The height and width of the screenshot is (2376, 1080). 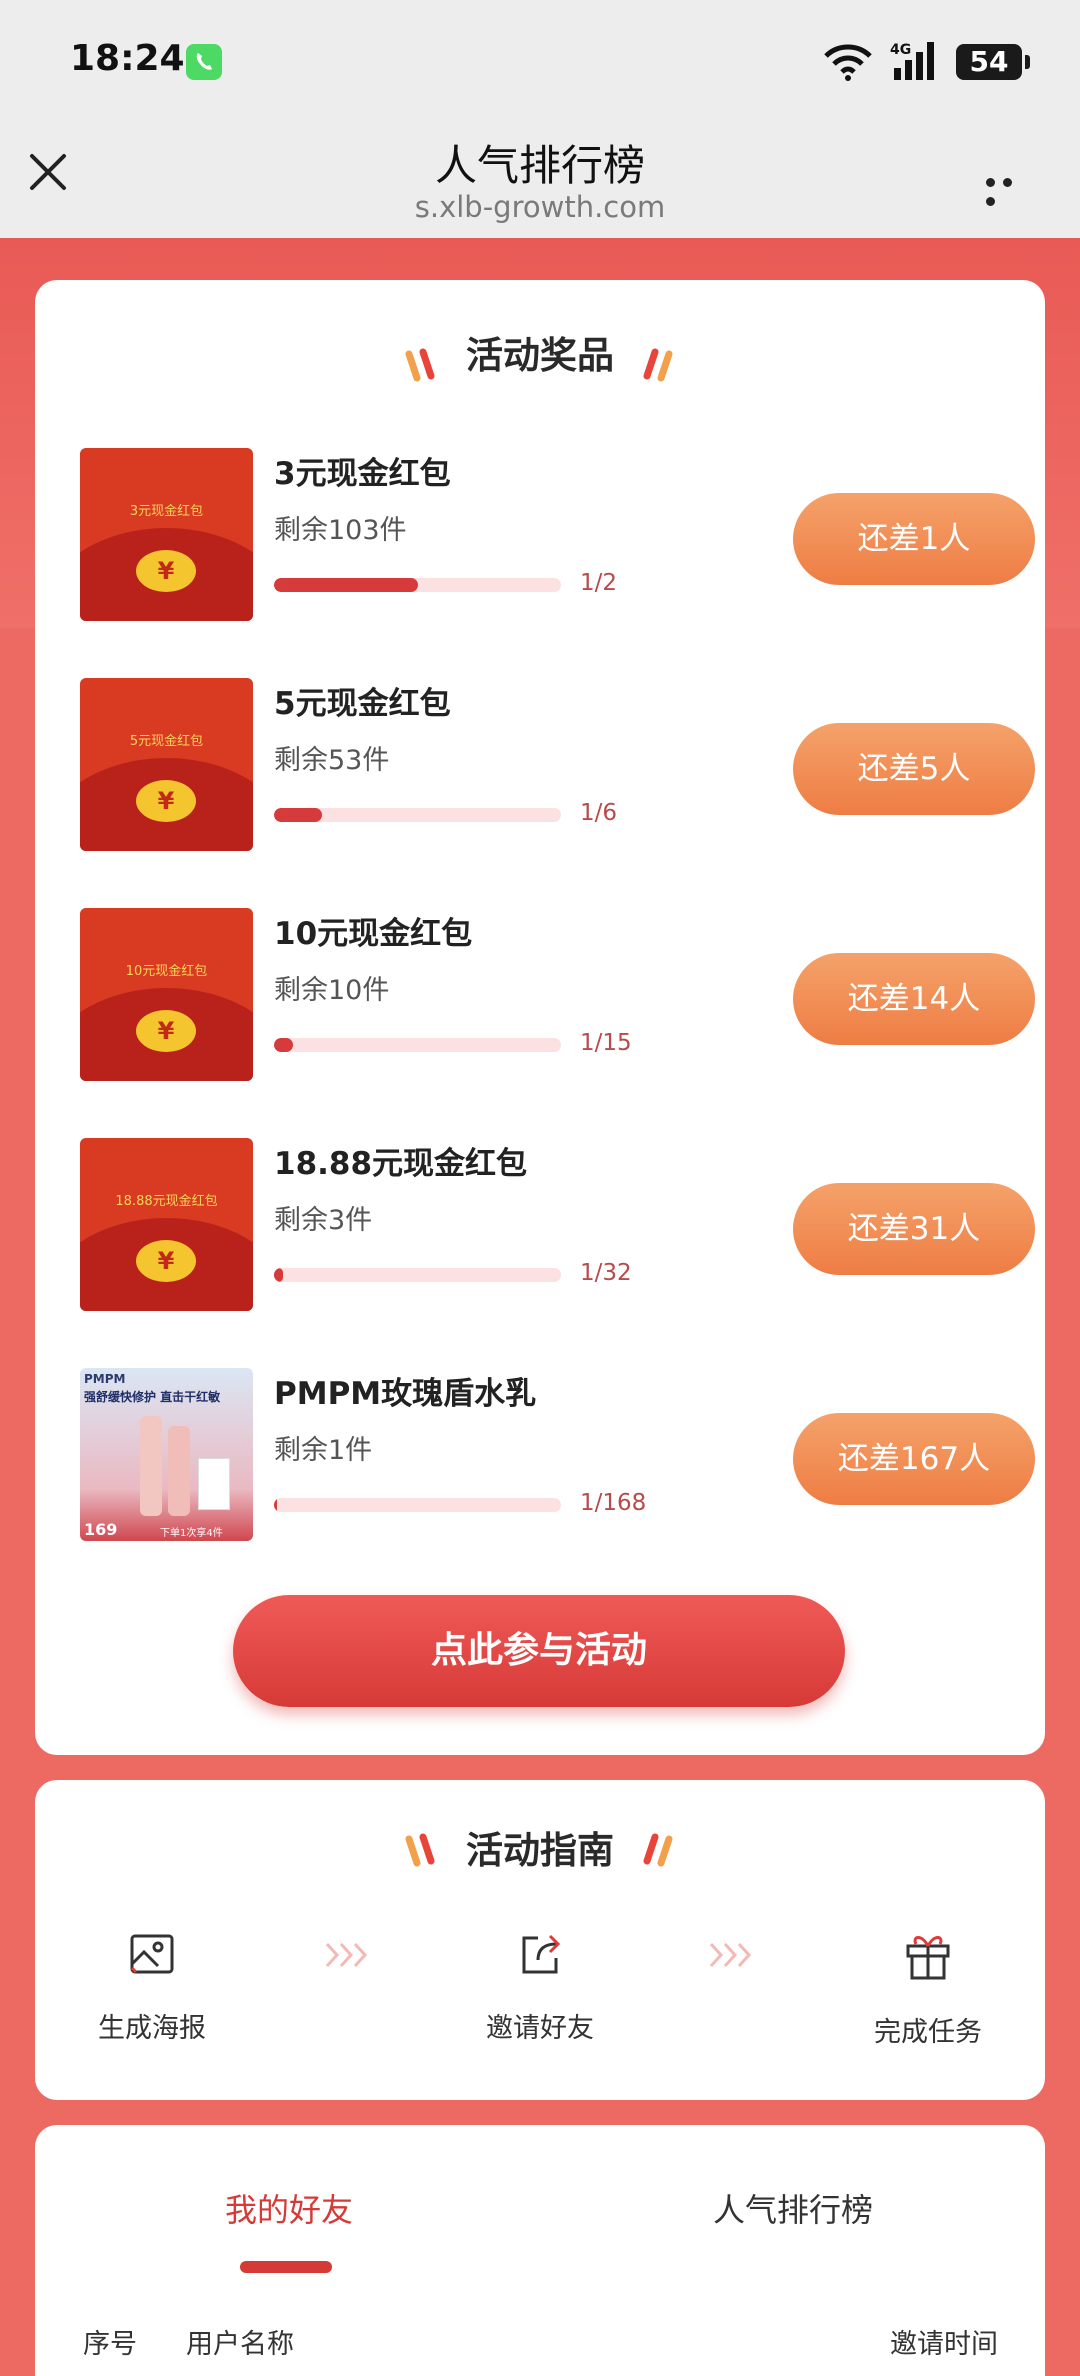 What do you see at coordinates (900, 50) in the screenshot?
I see `svg-text: 4G` at bounding box center [900, 50].